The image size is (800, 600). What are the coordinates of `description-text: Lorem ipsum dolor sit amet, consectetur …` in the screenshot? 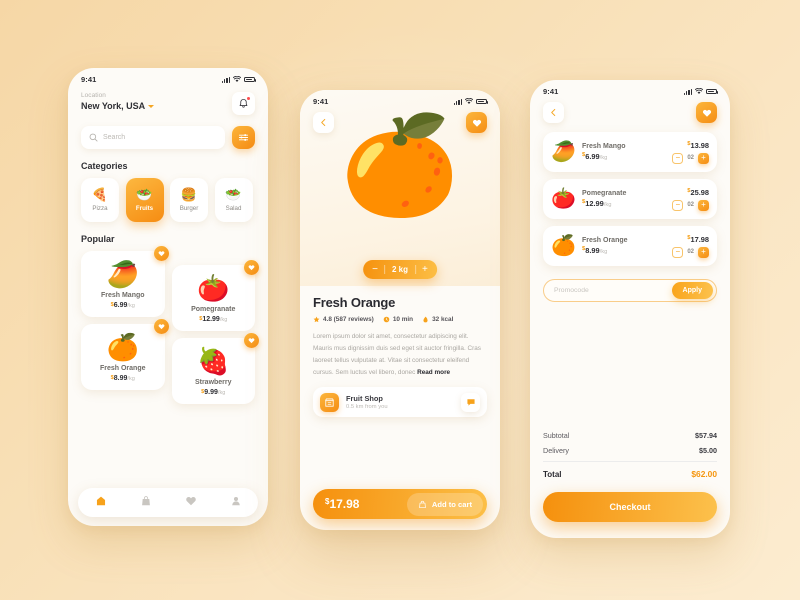 It's located at (397, 354).